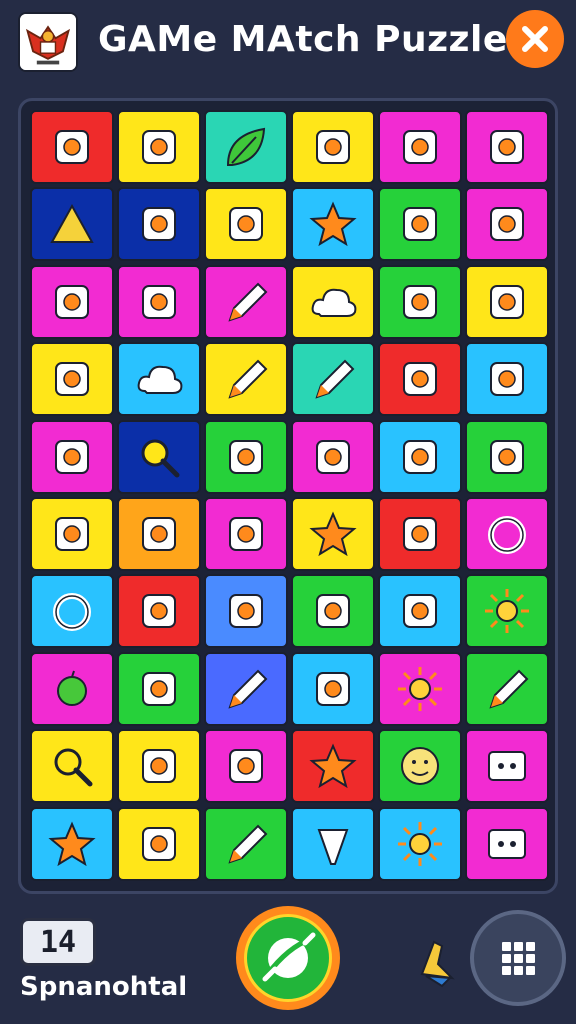 The image size is (576, 1024). I want to click on box-heart-icon, so click(246, 224).